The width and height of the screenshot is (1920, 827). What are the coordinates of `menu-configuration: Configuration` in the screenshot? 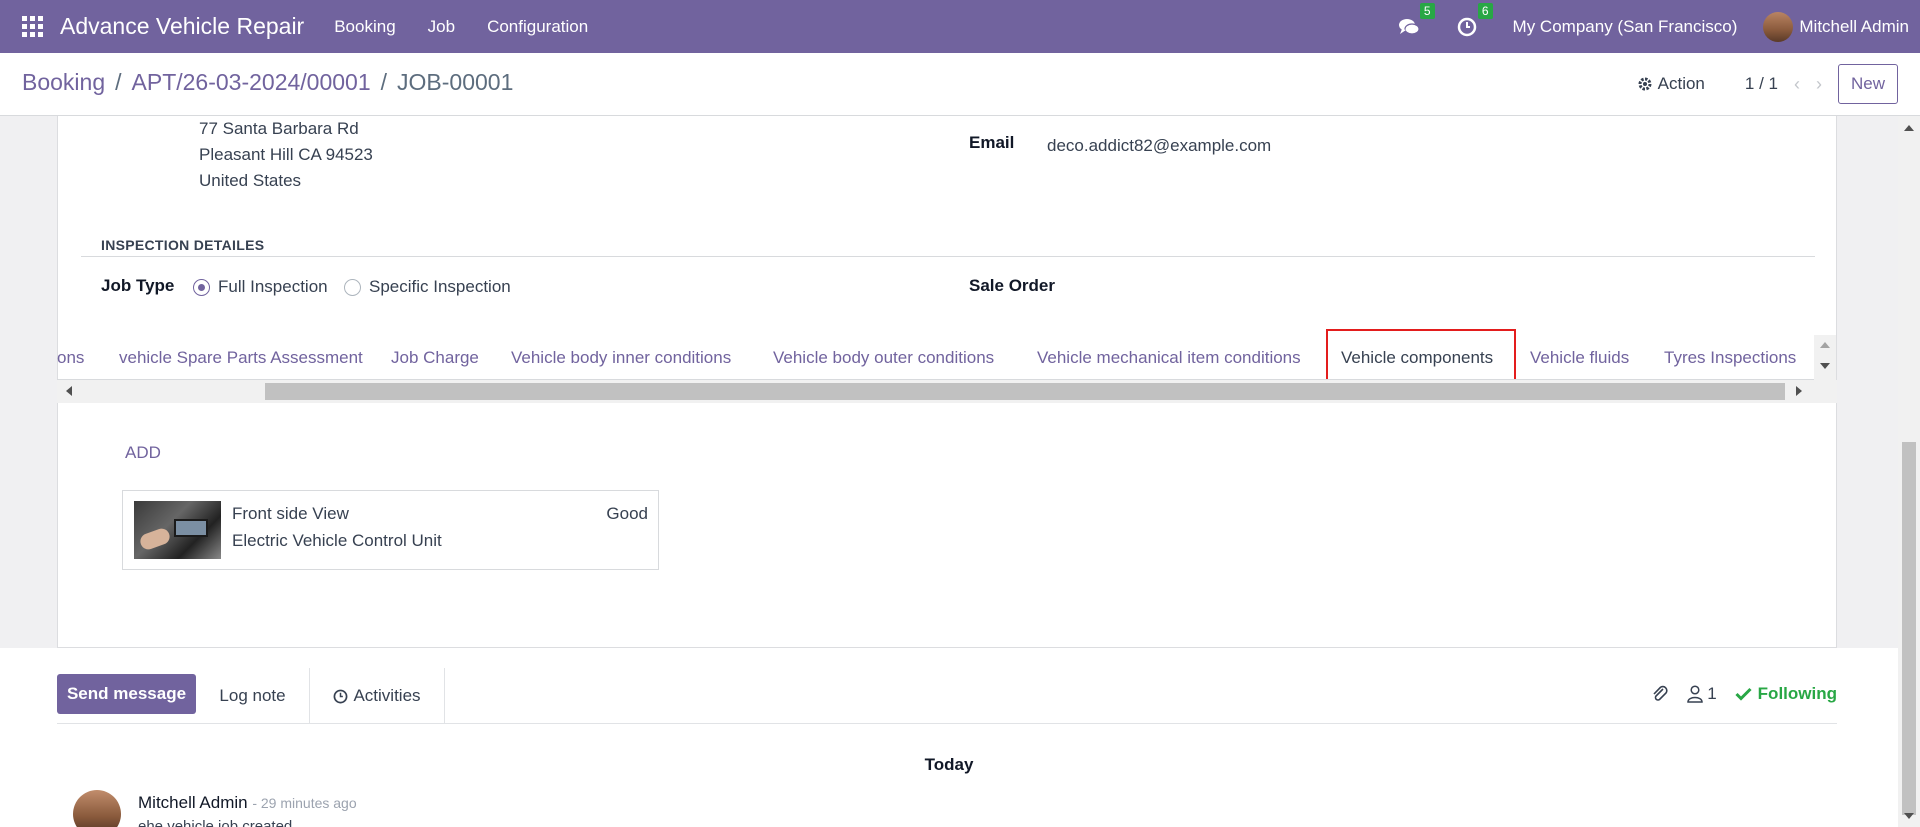 It's located at (537, 27).